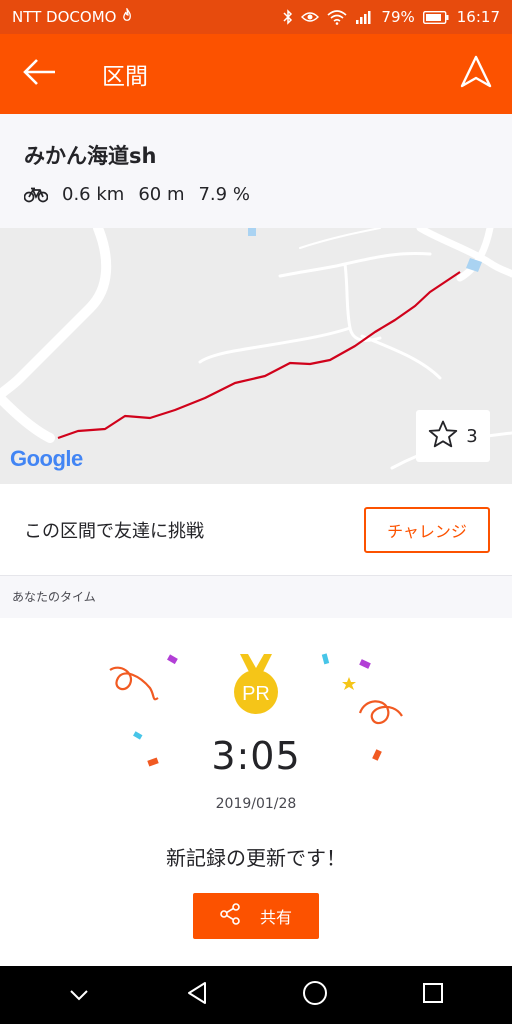 This screenshot has height=1024, width=512. I want to click on bicycle-icon, so click(36, 195).